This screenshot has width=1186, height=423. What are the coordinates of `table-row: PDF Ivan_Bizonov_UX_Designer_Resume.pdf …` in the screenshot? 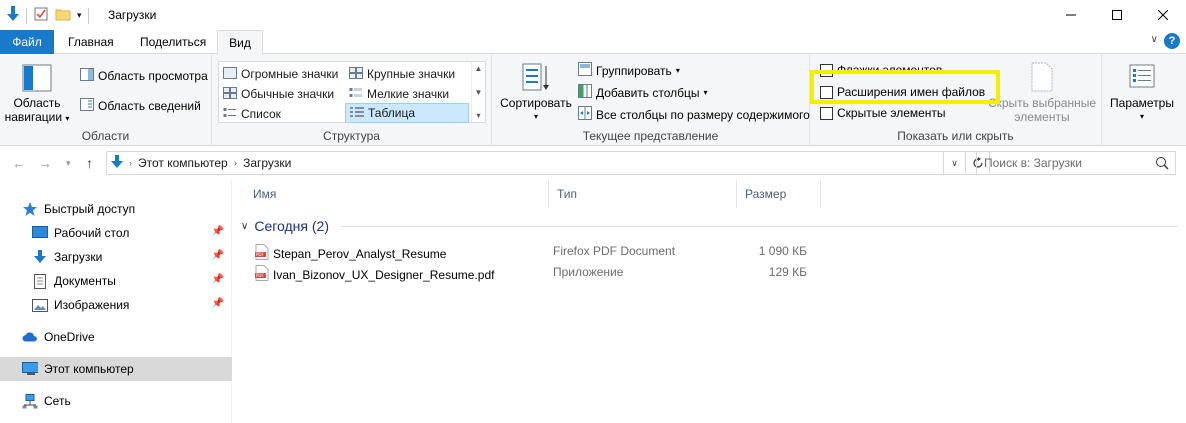 It's located at (533, 272).